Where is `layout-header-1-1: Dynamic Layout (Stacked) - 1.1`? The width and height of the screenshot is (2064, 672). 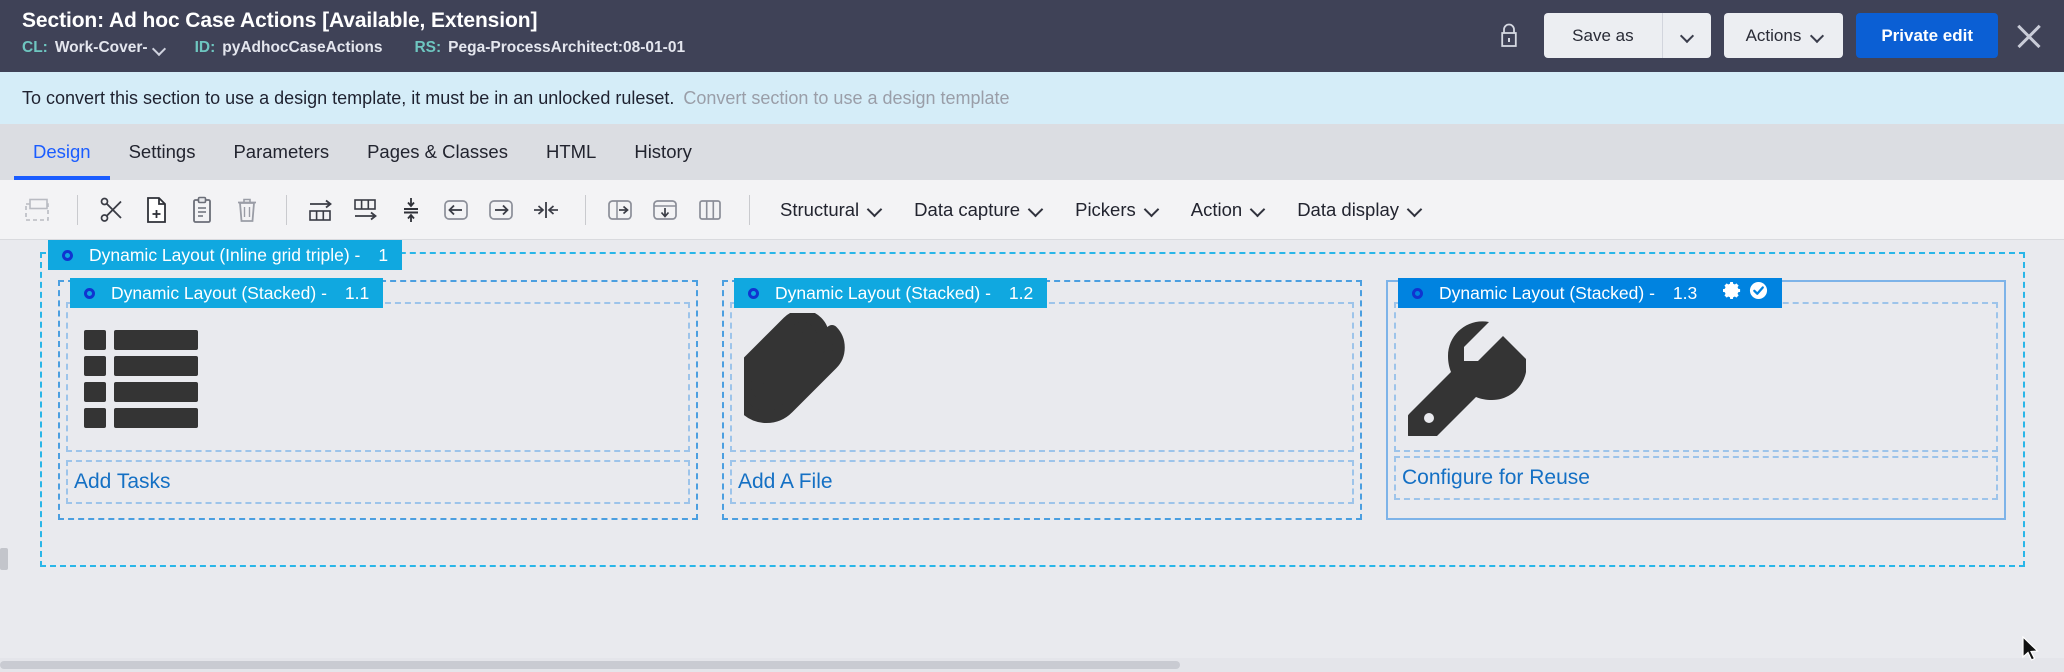 layout-header-1-1: Dynamic Layout (Stacked) - 1.1 is located at coordinates (227, 293).